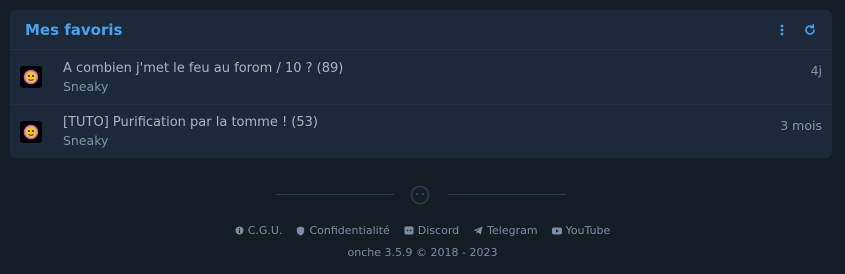 This screenshot has width=845, height=274. What do you see at coordinates (782, 30) in the screenshot?
I see `more-options-icon` at bounding box center [782, 30].